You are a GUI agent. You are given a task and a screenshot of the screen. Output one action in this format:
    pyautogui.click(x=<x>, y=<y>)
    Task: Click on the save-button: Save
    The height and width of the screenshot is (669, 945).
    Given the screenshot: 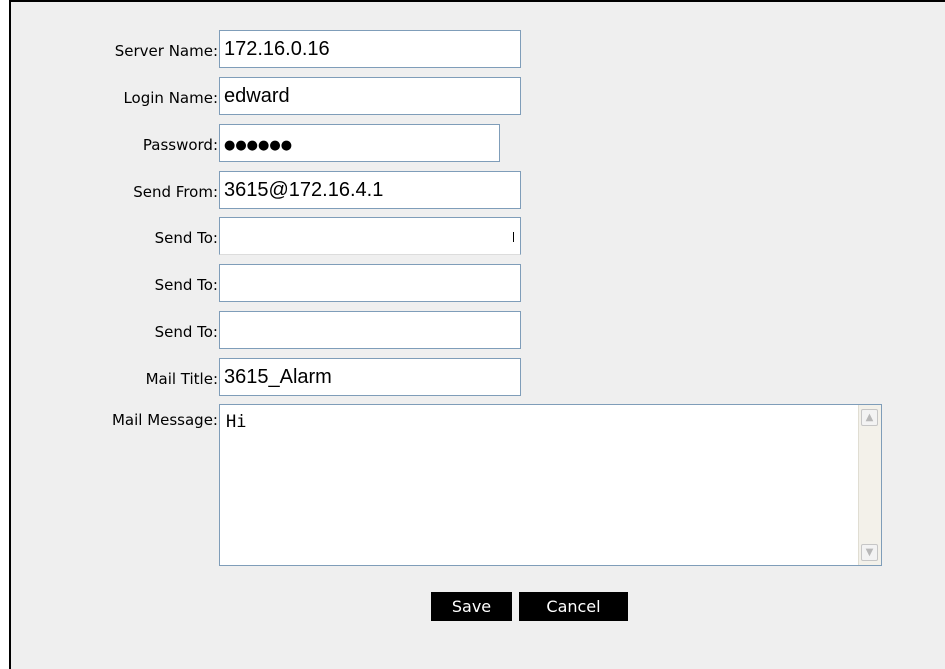 What is the action you would take?
    pyautogui.click(x=471, y=606)
    